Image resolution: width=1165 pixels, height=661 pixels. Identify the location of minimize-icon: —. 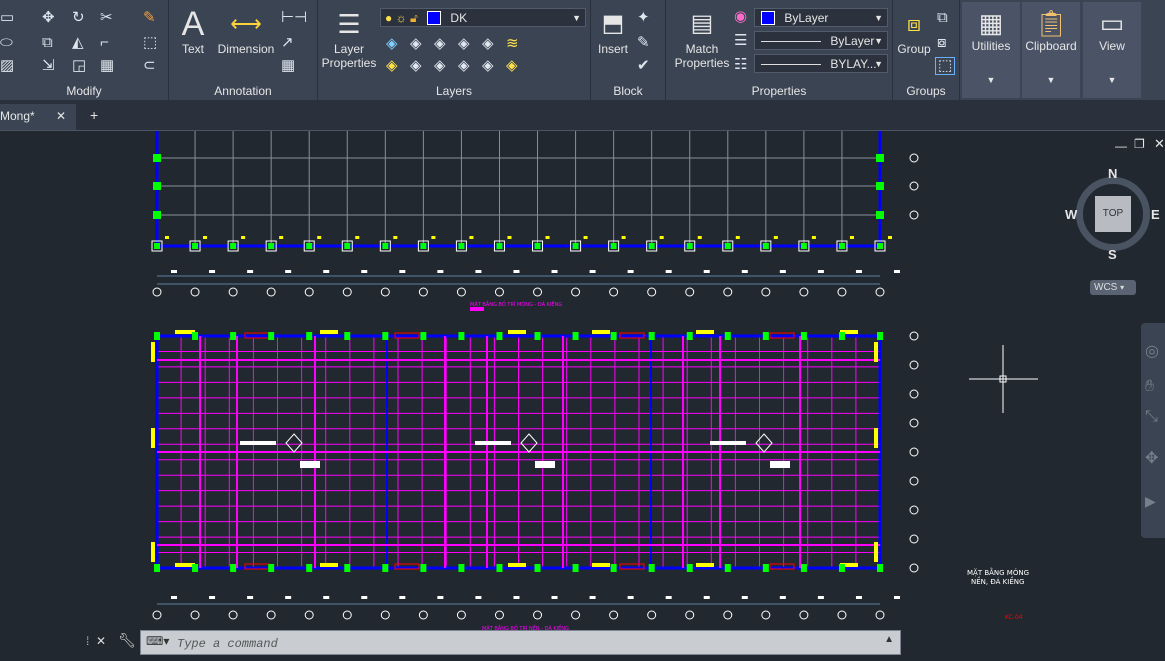
(1121, 146).